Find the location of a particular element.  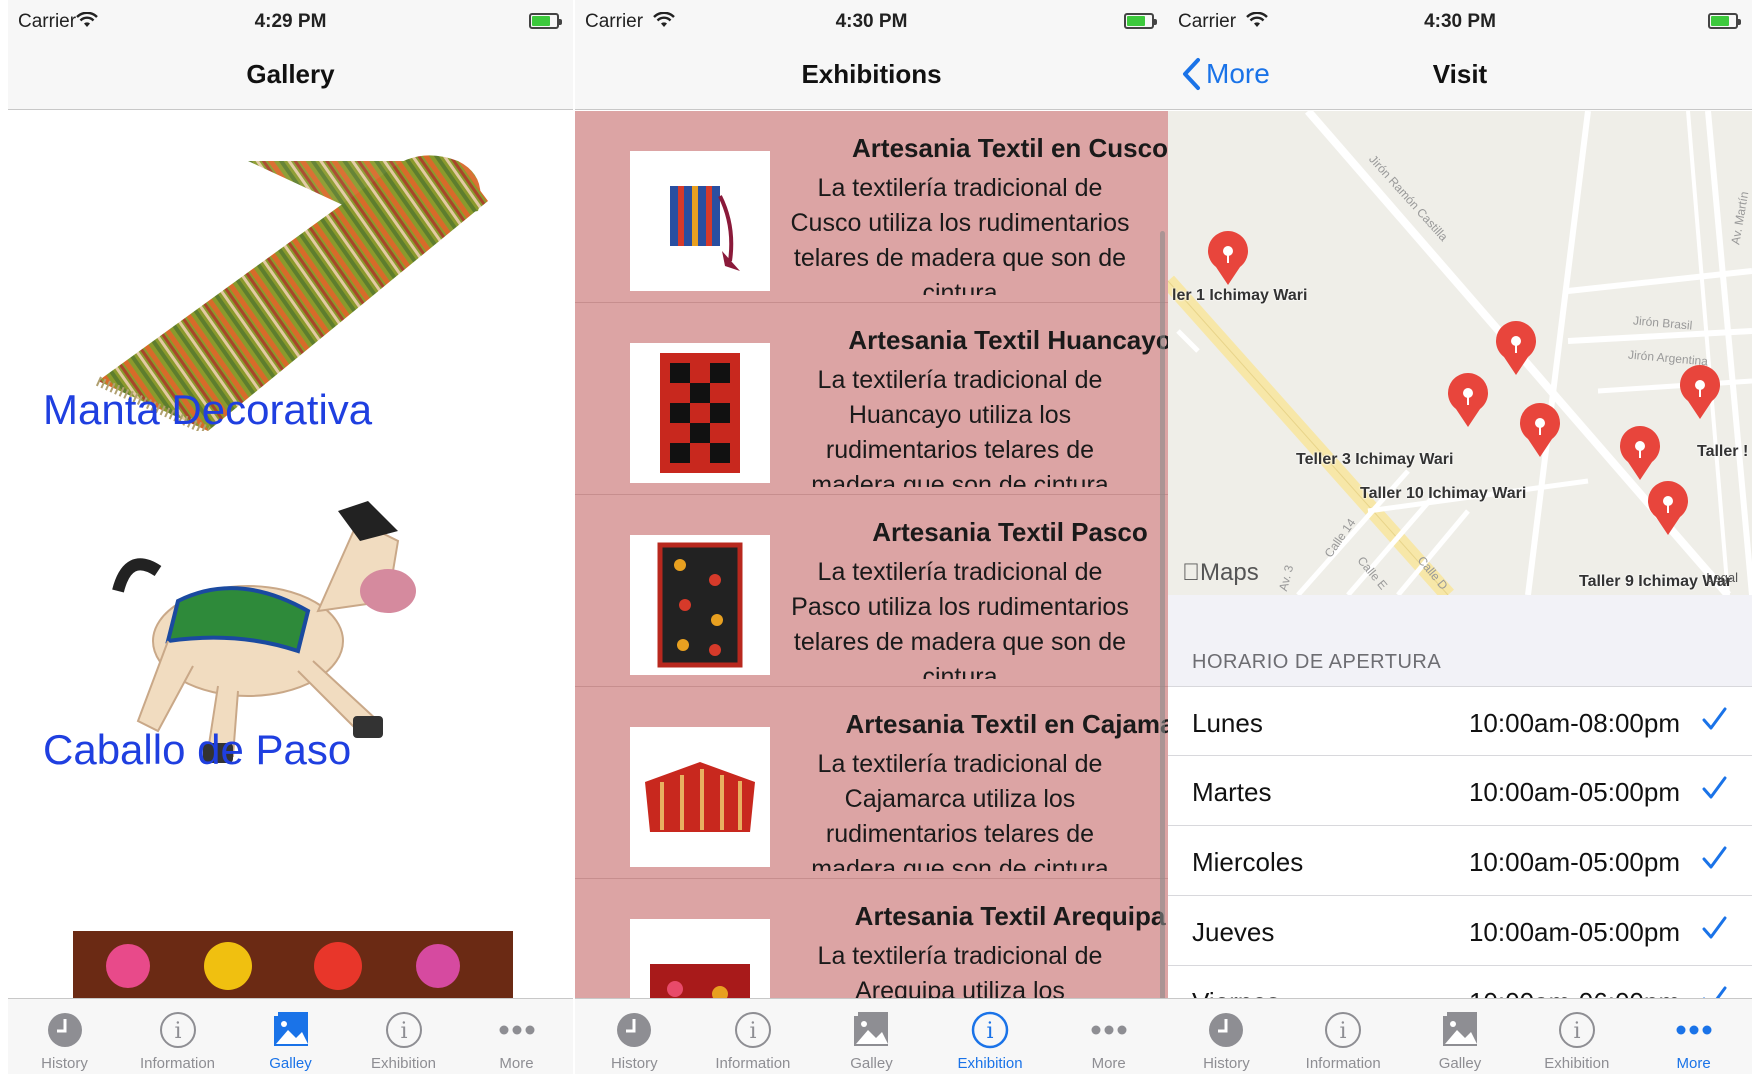

exhibition-title: Artesania Textil Arequipa is located at coordinates (1010, 916).